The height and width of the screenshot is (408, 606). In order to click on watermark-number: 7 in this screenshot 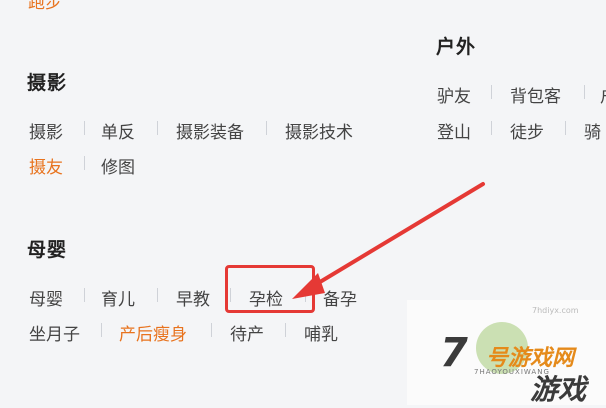, I will do `click(454, 353)`.